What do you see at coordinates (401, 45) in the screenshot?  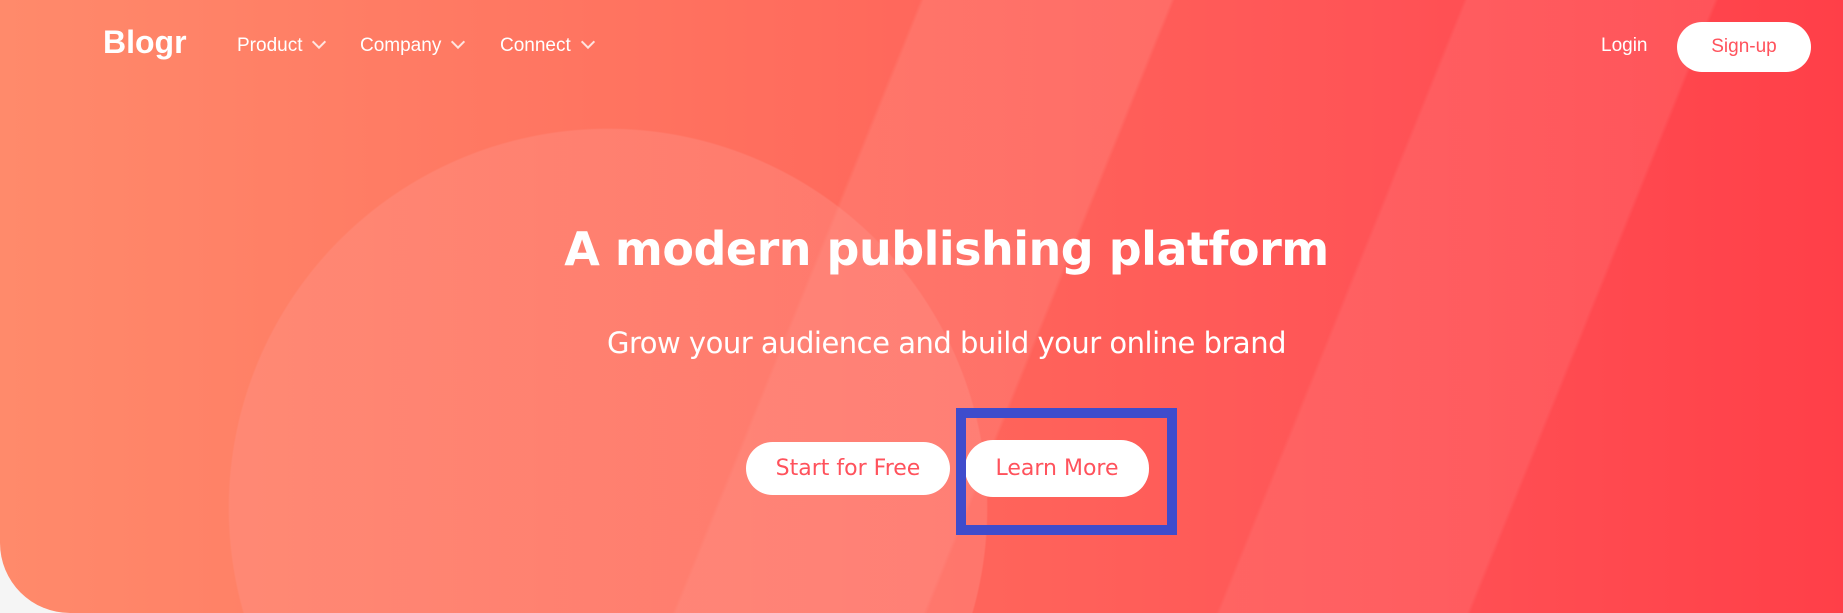 I see `nav-label: Company` at bounding box center [401, 45].